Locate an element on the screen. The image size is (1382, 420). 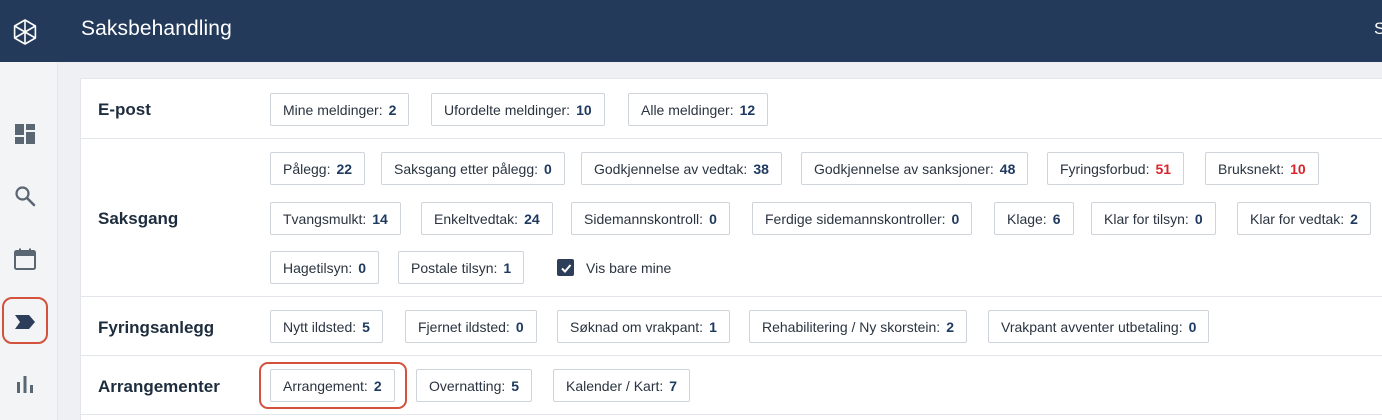
chip-godkjennelse-sanksjoner: Godkjennelse av sanksjoner: 48 is located at coordinates (915, 168).